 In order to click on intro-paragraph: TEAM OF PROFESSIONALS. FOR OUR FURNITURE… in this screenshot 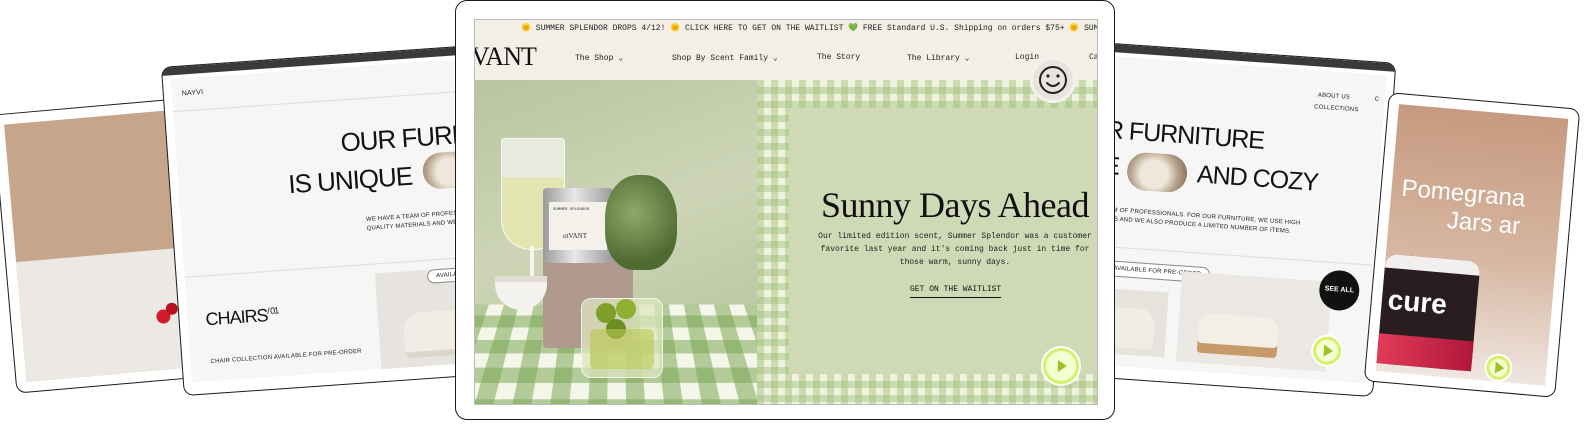, I will do `click(1200, 220)`.